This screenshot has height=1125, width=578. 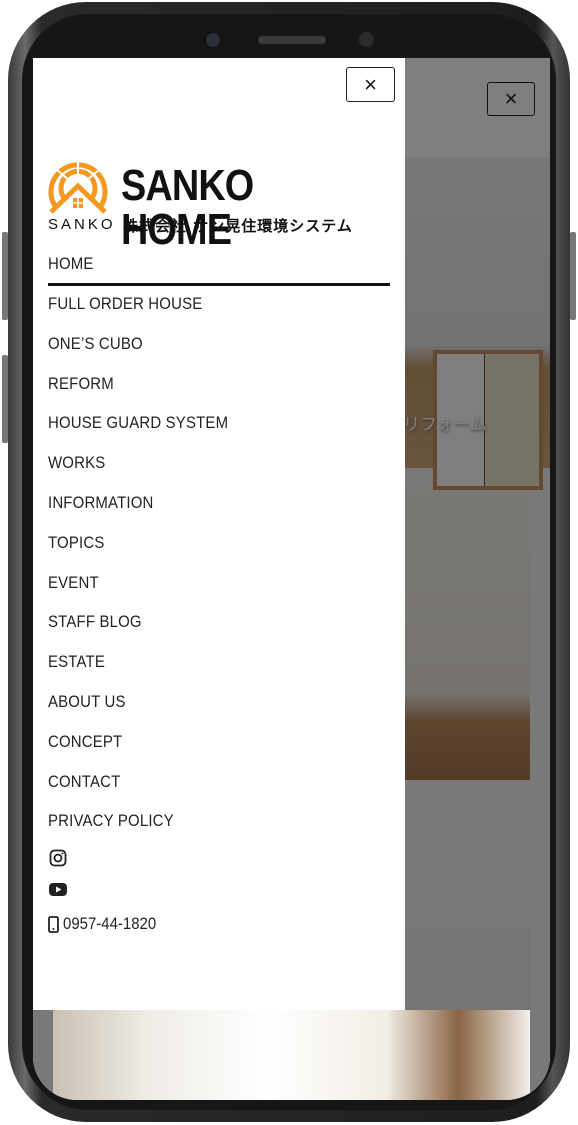 What do you see at coordinates (198, 509) in the screenshot?
I see `nav-item-information: INFORMATION` at bounding box center [198, 509].